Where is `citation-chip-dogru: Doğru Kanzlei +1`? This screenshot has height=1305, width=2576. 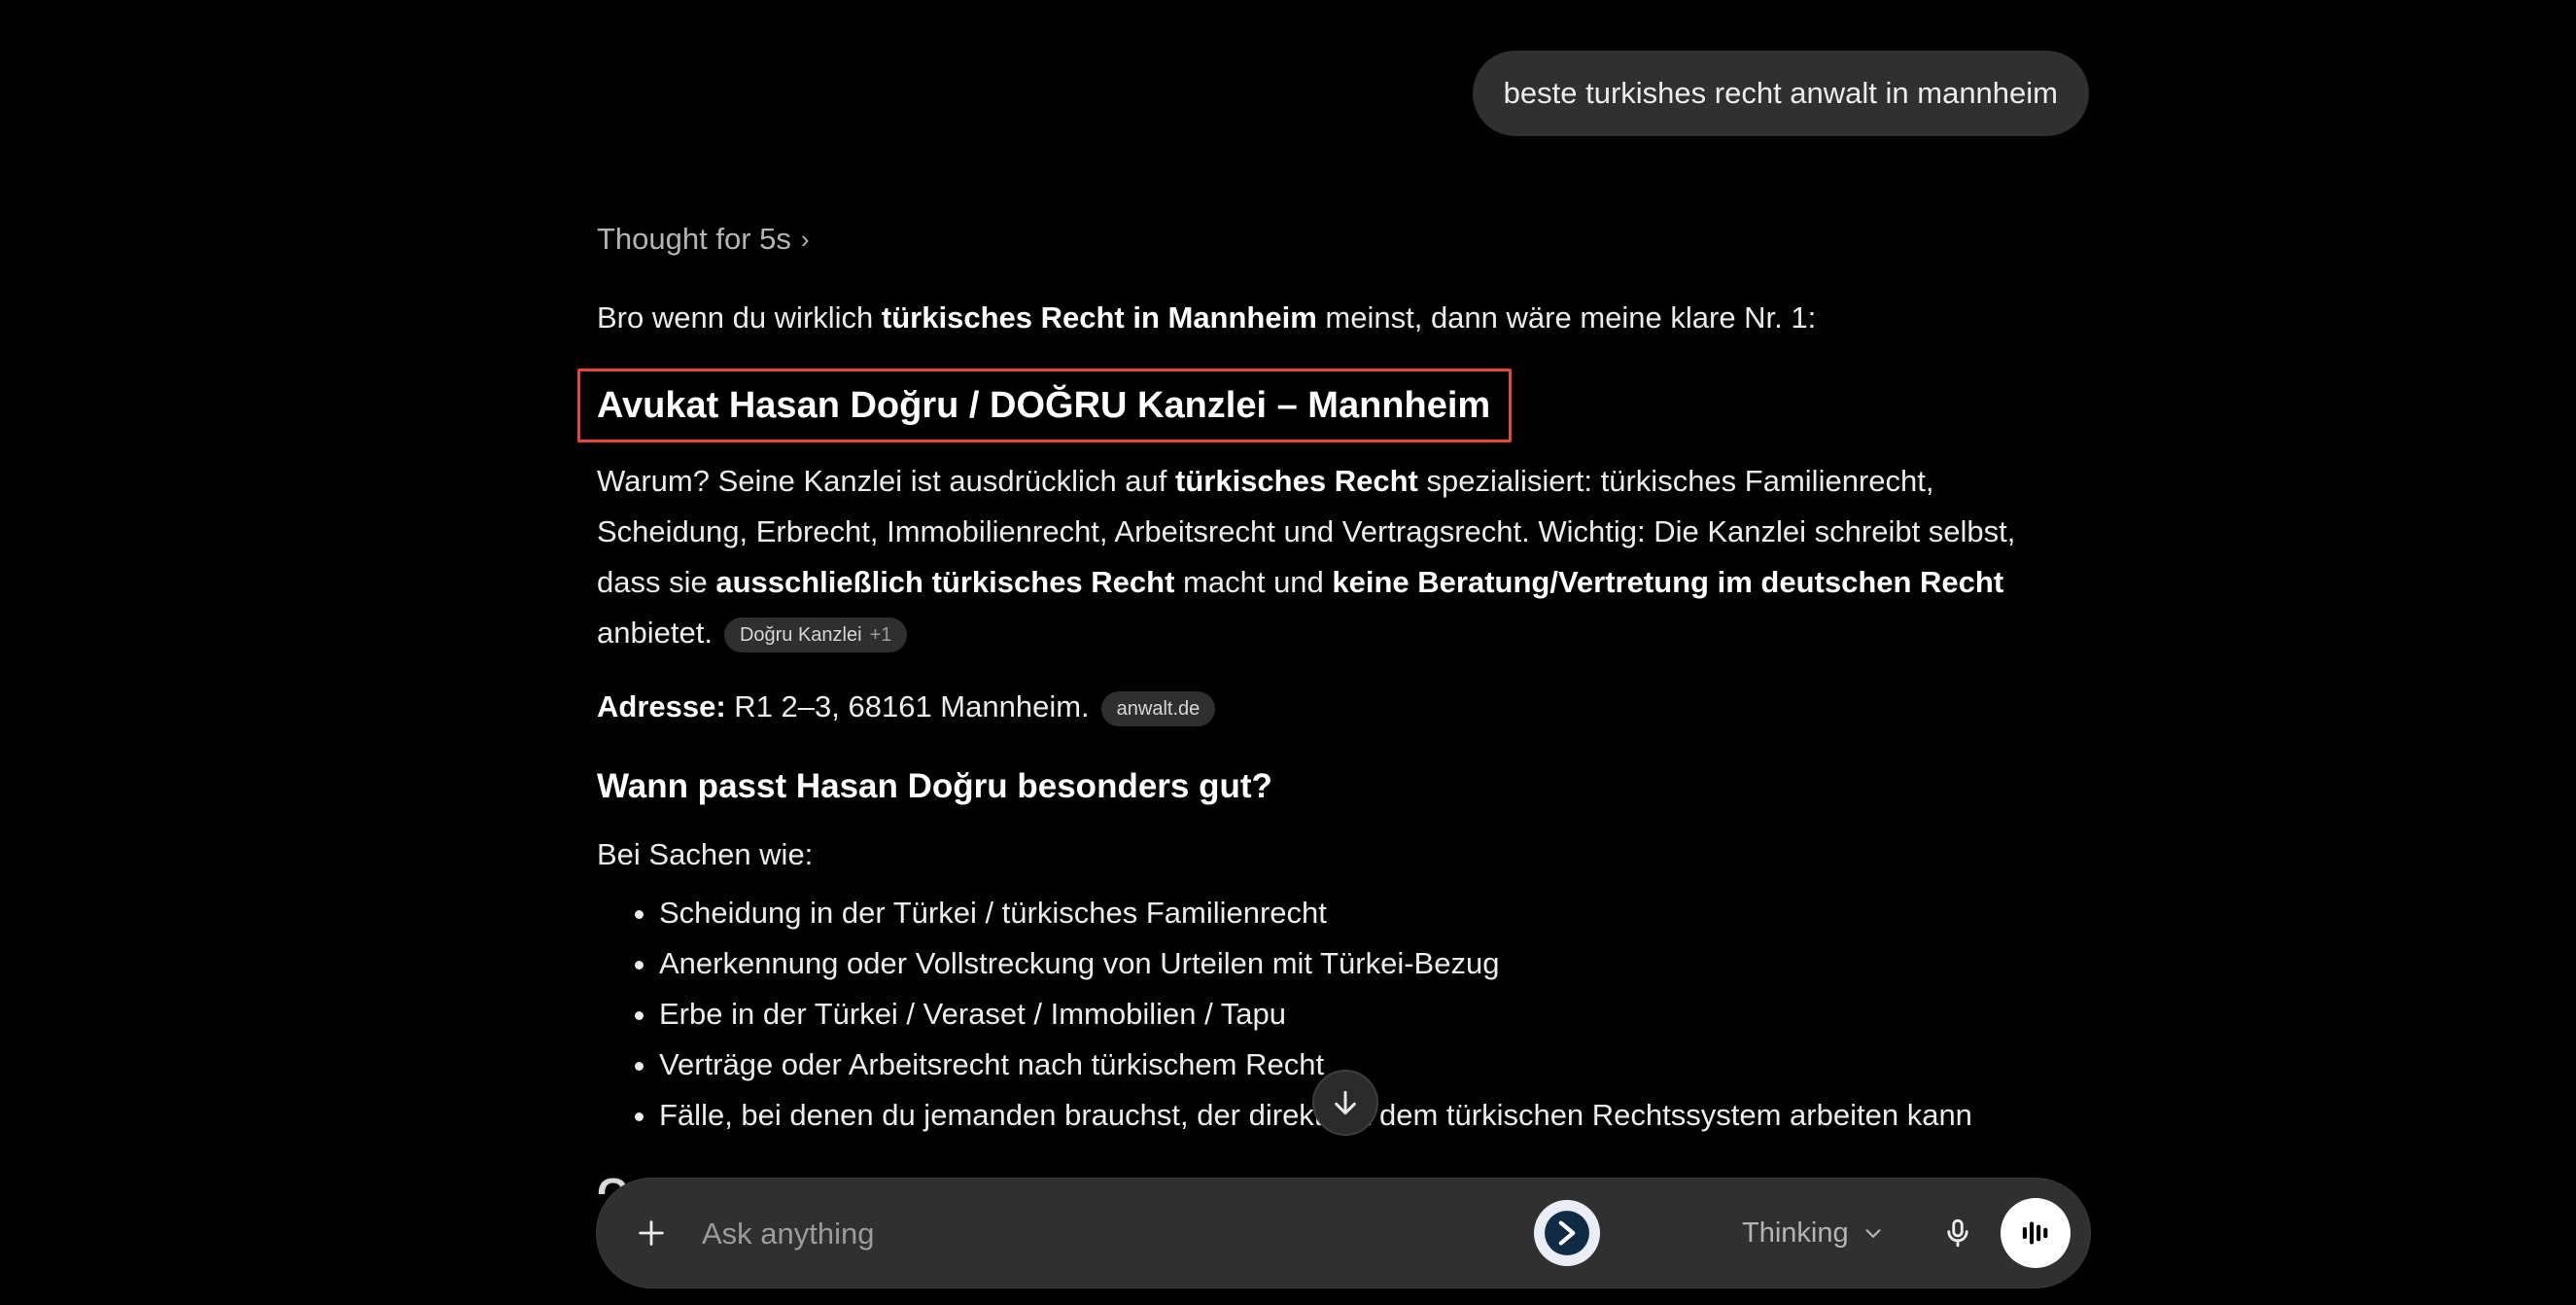
citation-chip-dogru: Doğru Kanzlei +1 is located at coordinates (816, 635).